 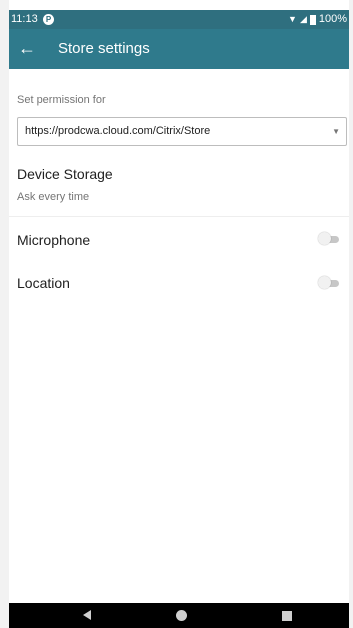 I want to click on notification-icon: P, so click(x=48, y=19).